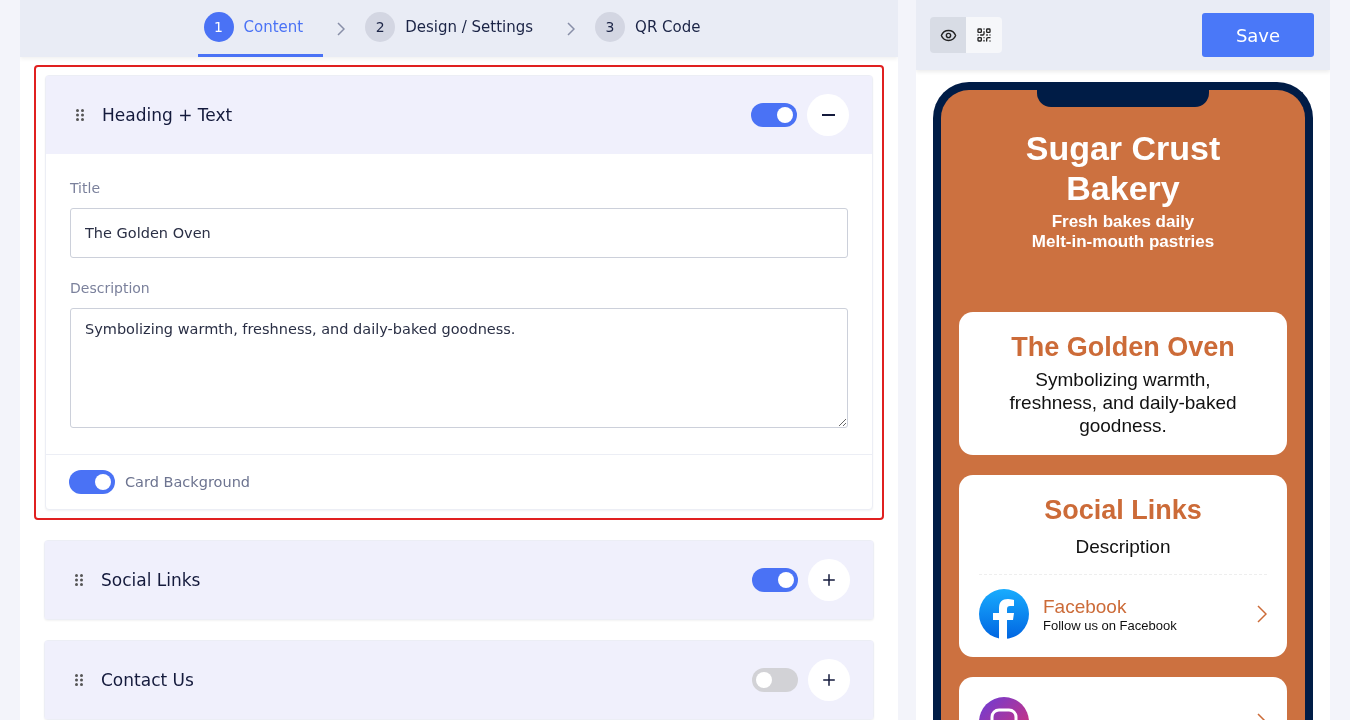 This screenshot has height=720, width=1350. I want to click on social-link: Facebook Follow us on Facebook, so click(1123, 614).